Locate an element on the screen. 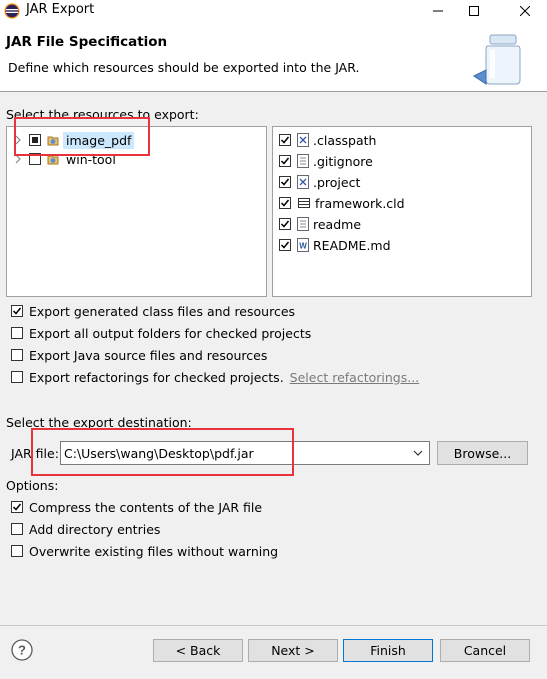 The image size is (547, 679). export-java-source-option: Export Java source files and resources is located at coordinates (139, 355).